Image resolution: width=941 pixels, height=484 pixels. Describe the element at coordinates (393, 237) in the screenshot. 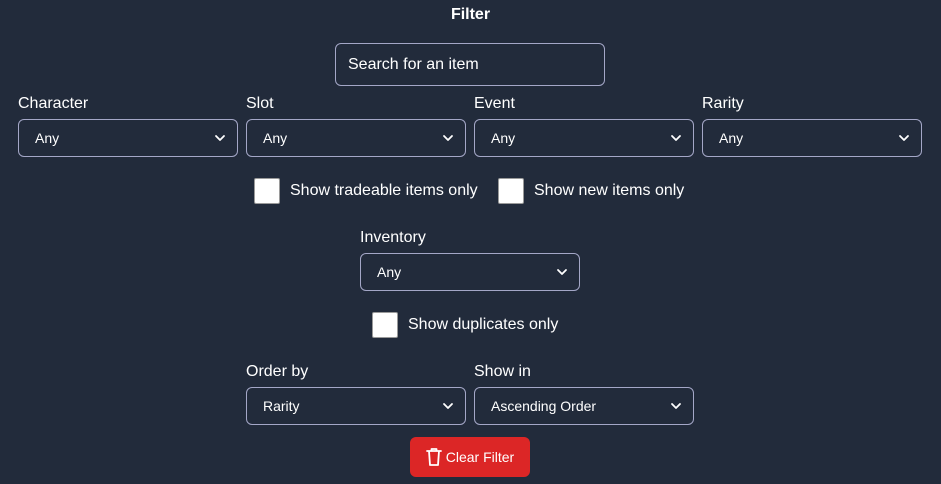

I see `inventory-label: Inventory` at that location.